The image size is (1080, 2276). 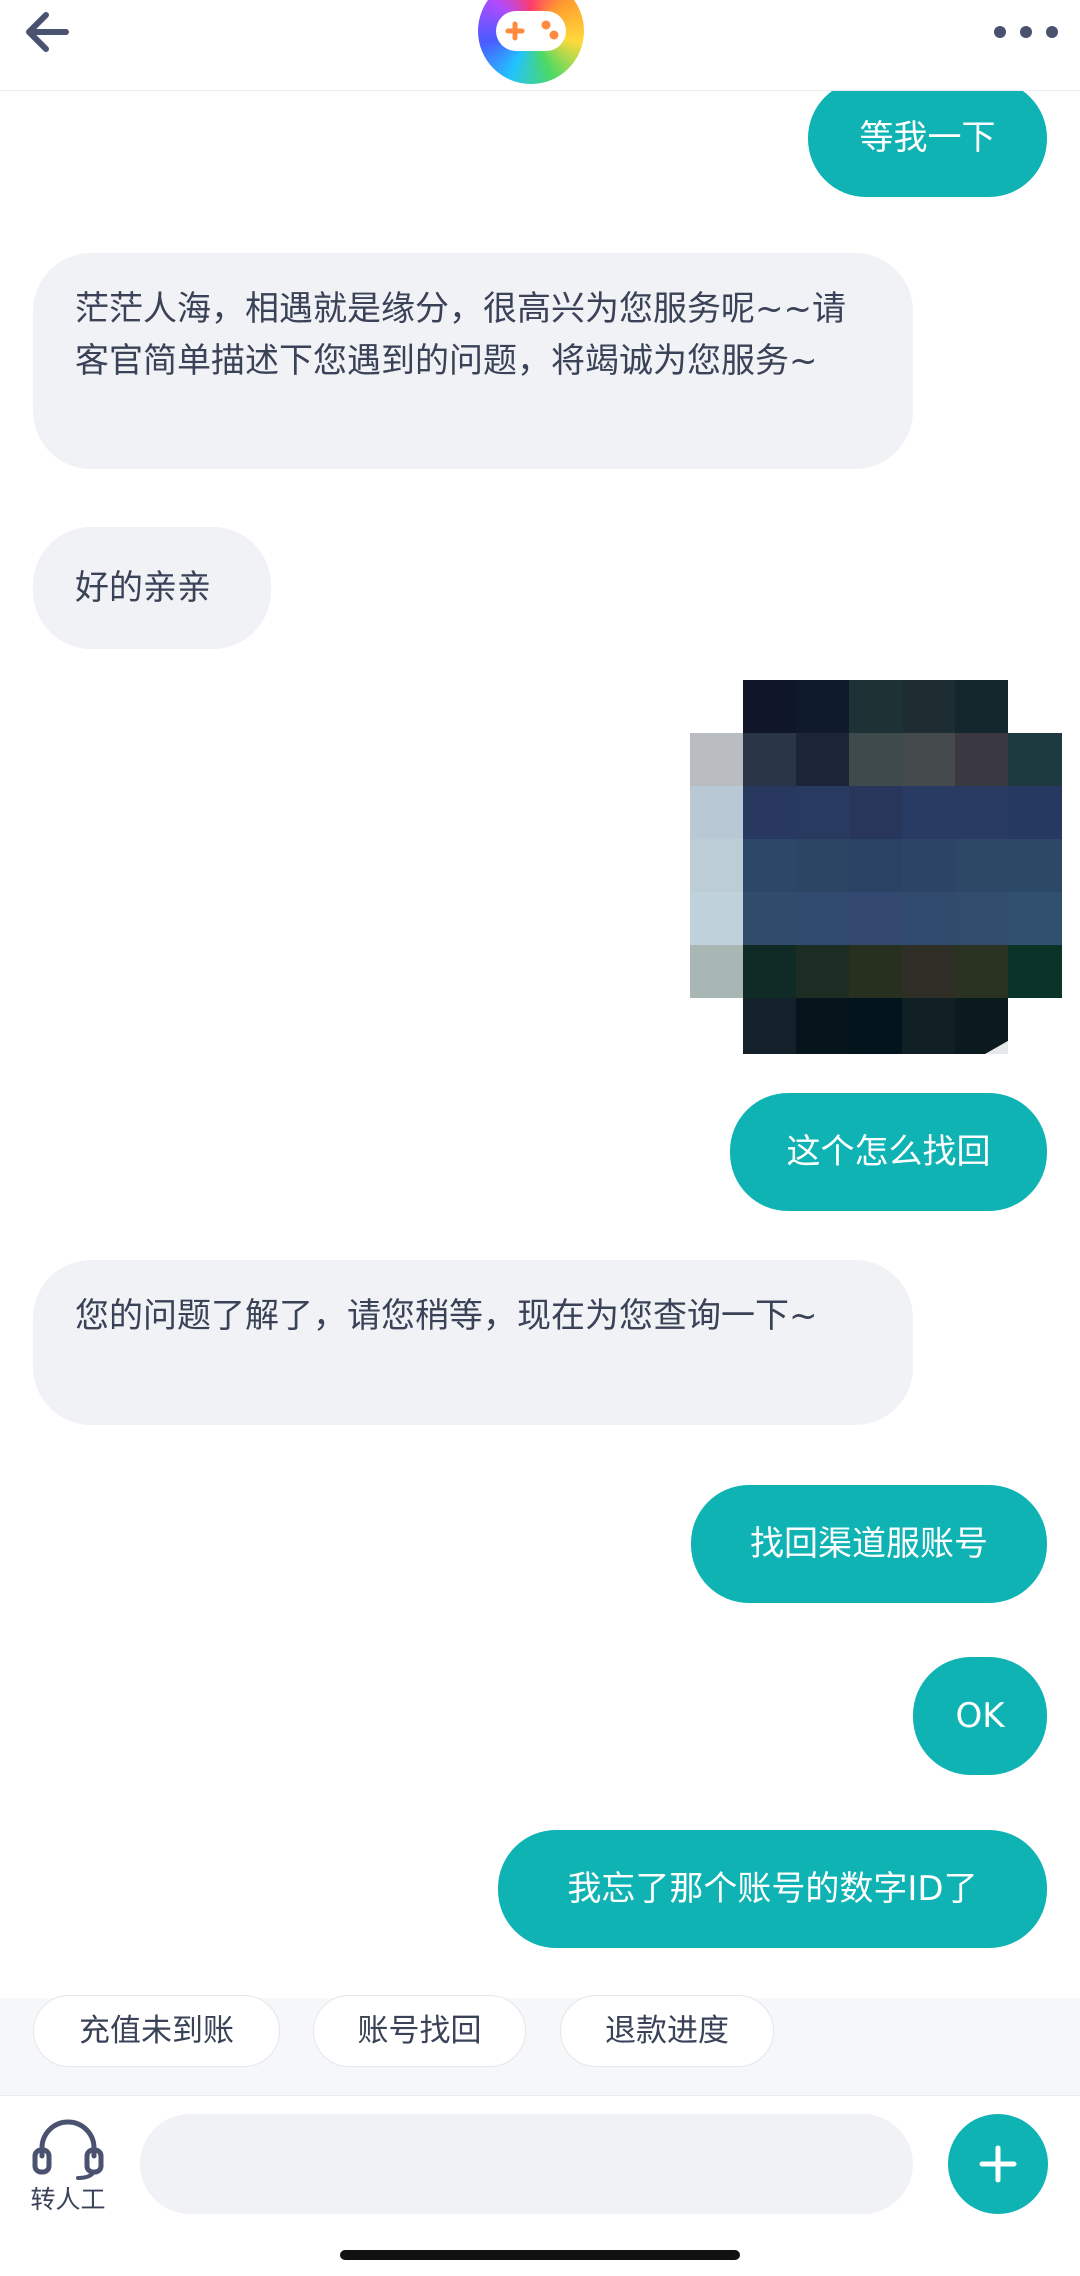 I want to click on gamepad-icon, so click(x=531, y=42).